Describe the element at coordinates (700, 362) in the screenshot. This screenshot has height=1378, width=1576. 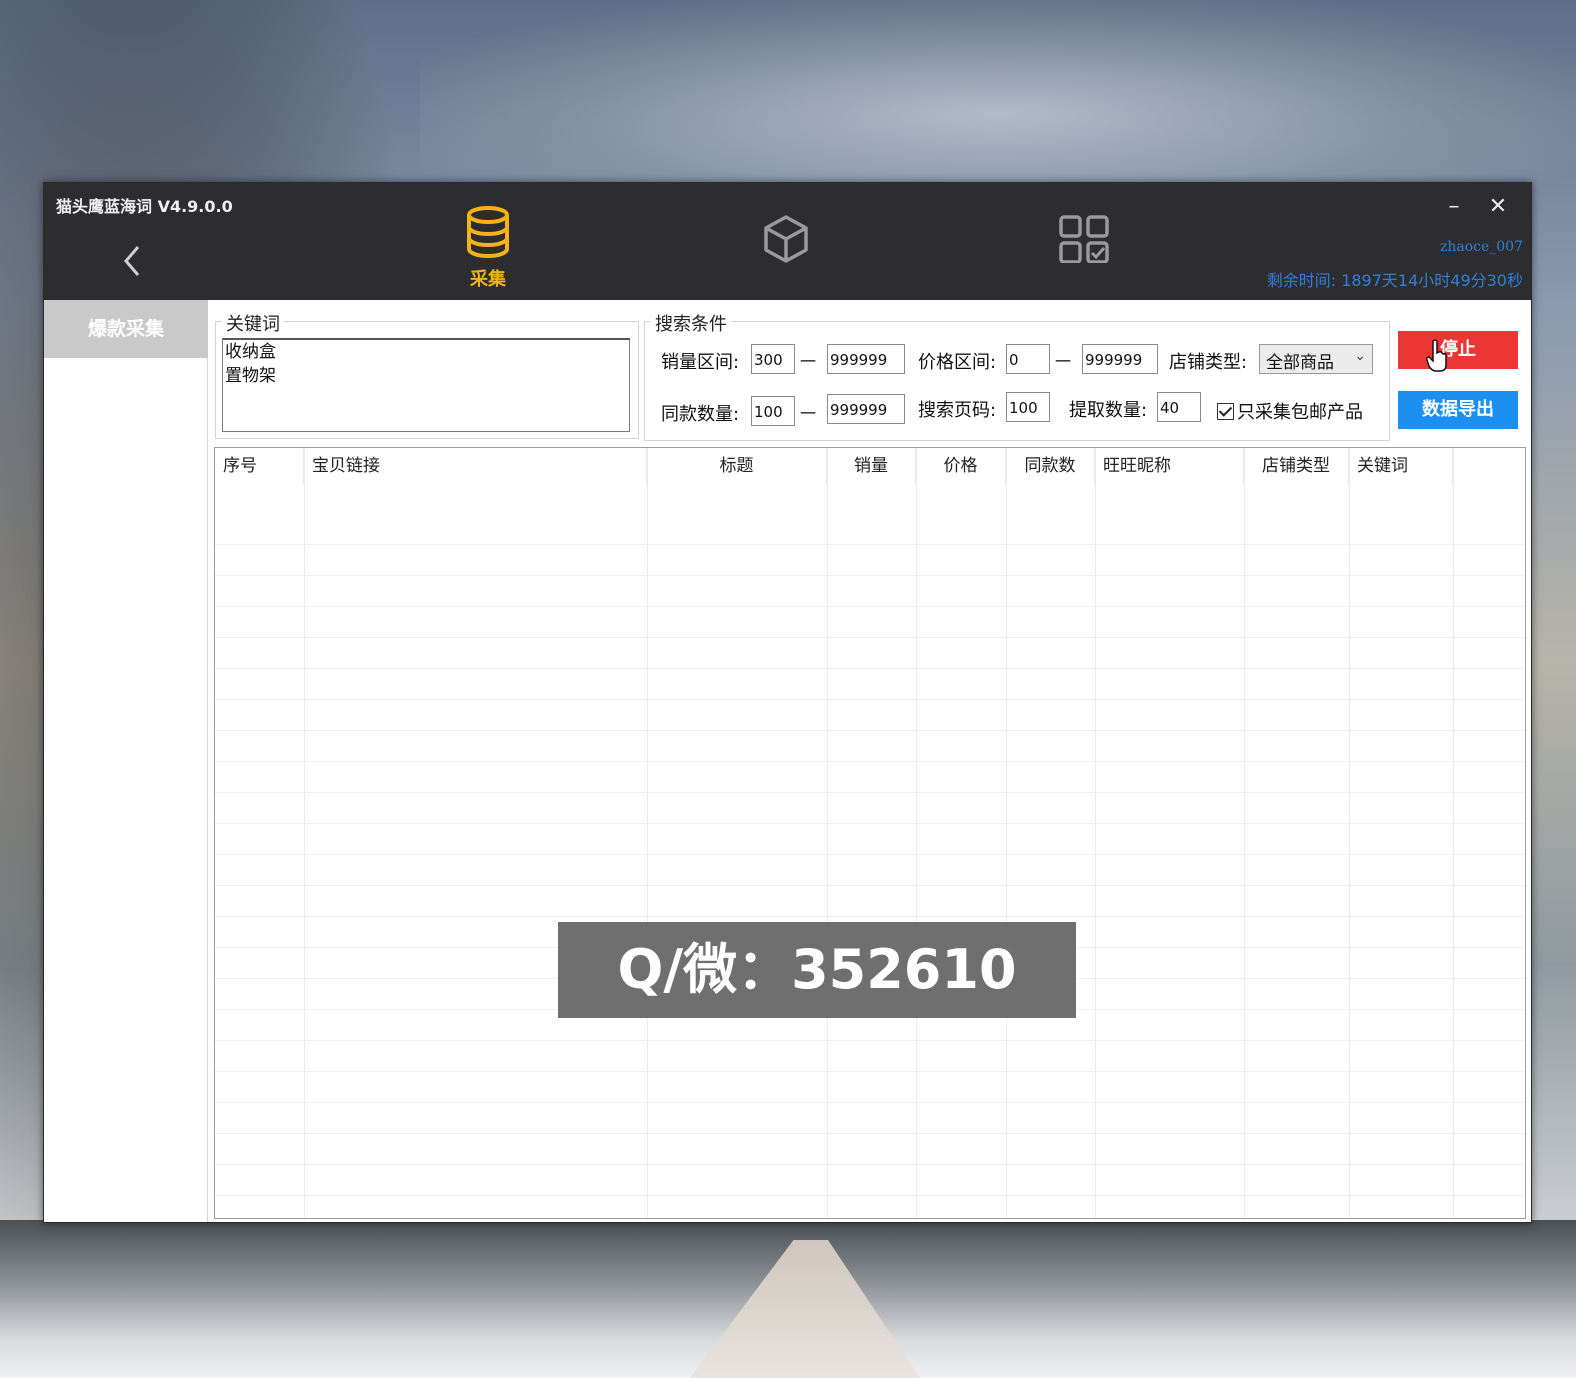
I see `sales-range-label: 销量区间:` at that location.